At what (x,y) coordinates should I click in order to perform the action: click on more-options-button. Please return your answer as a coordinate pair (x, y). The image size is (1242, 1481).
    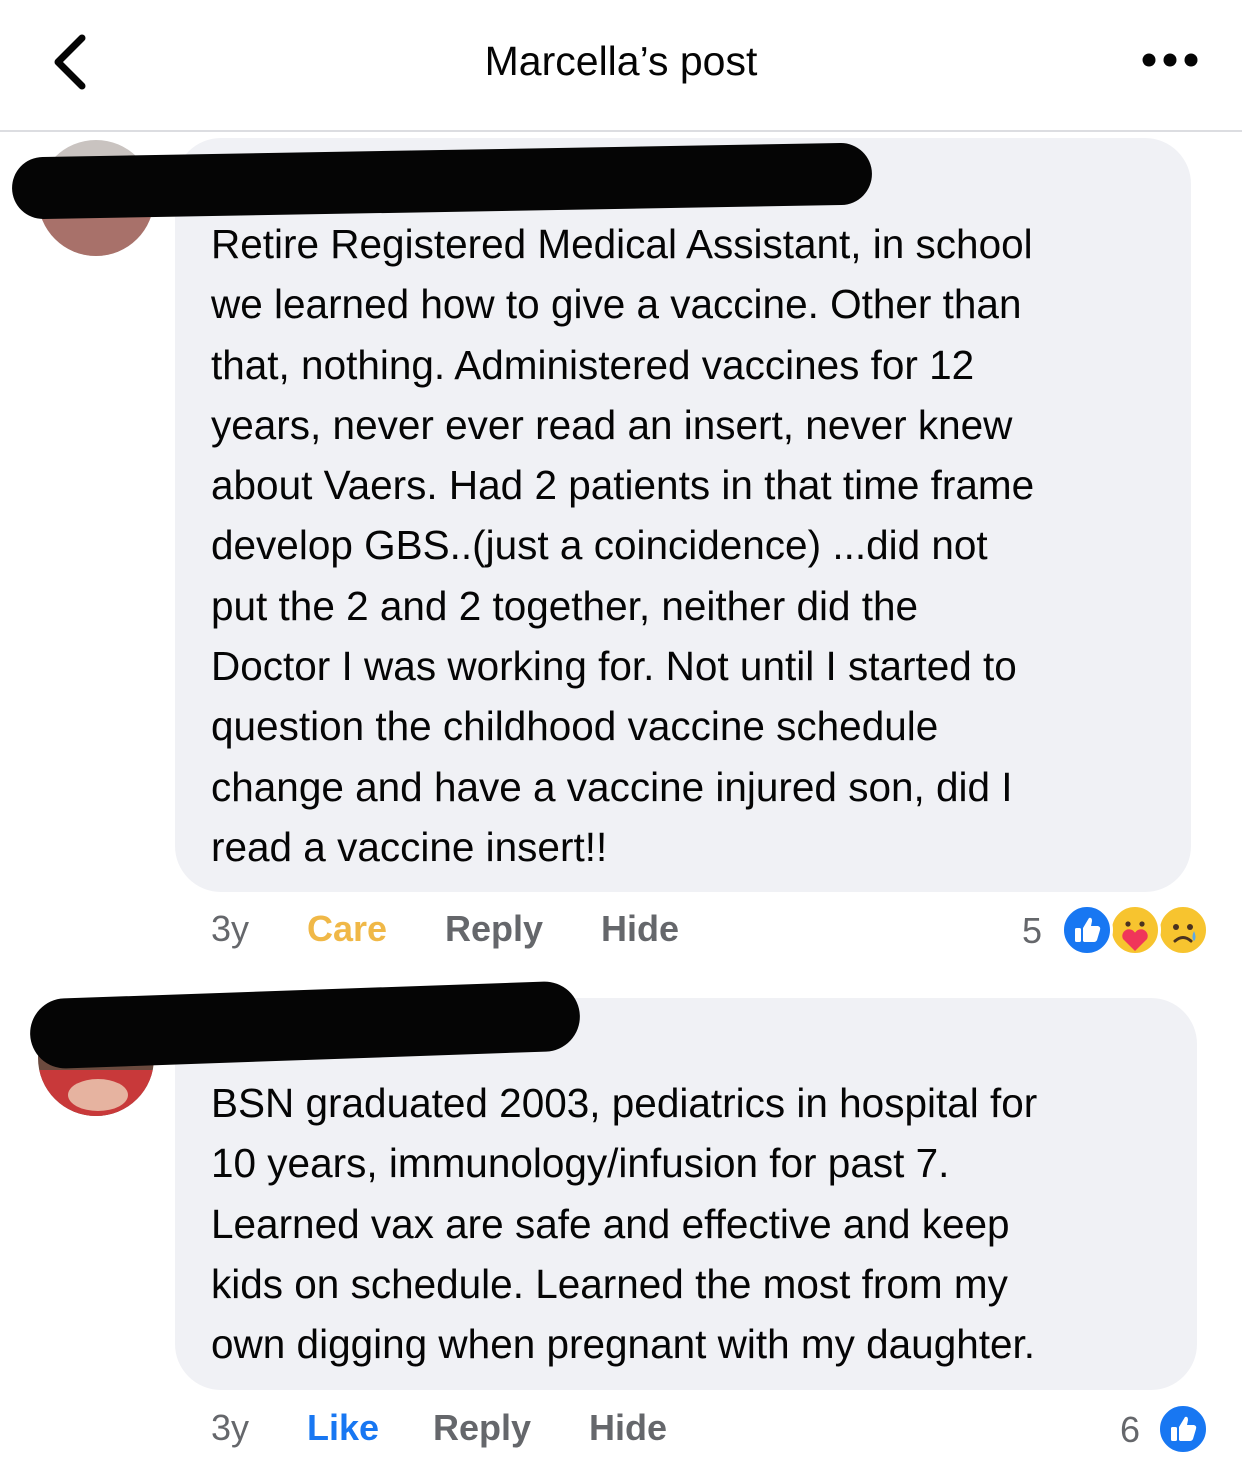
    Looking at the image, I should click on (1170, 60).